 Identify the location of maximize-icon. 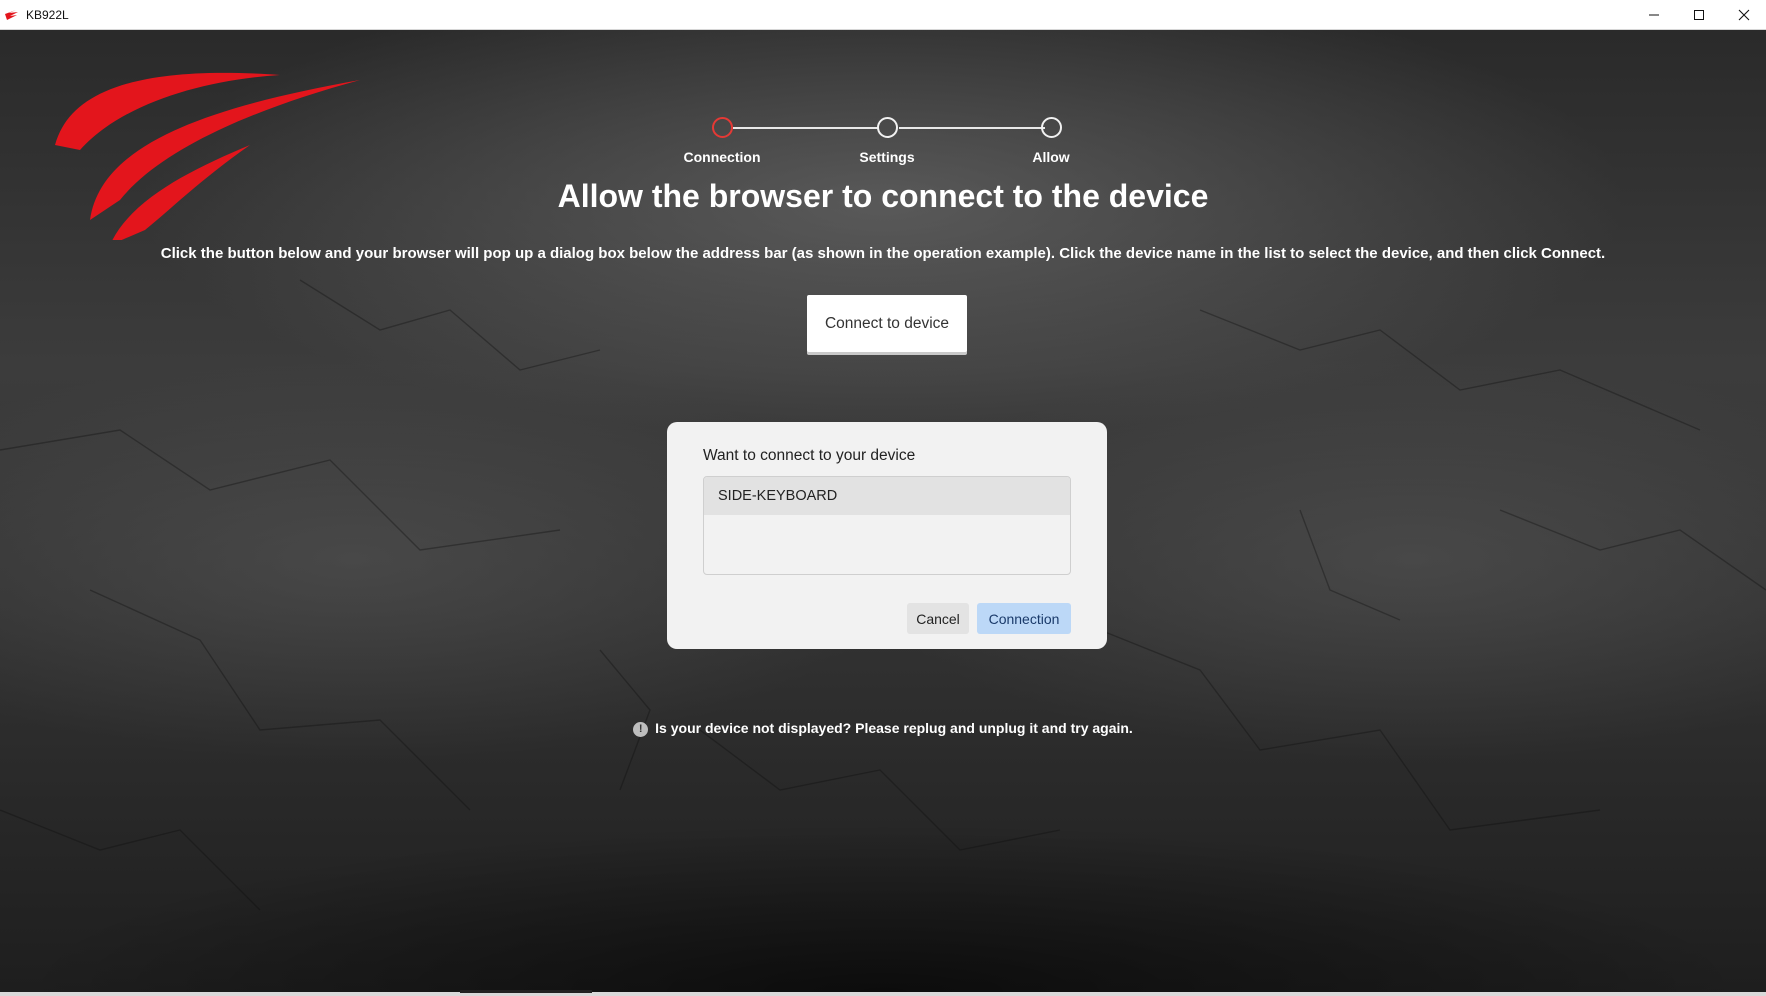
(1698, 15).